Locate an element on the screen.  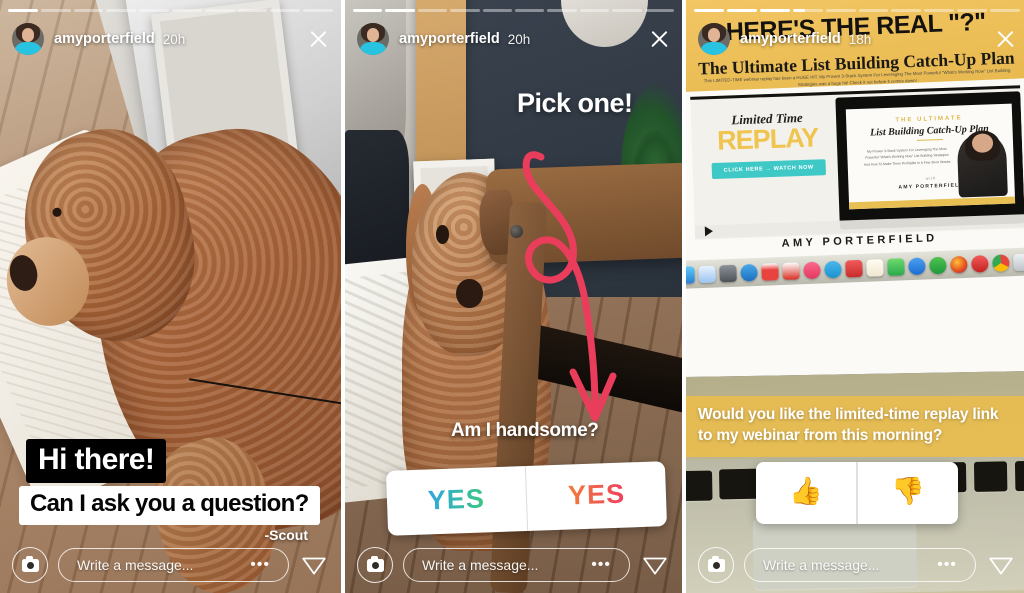
dock-icon-skype is located at coordinates (833, 269).